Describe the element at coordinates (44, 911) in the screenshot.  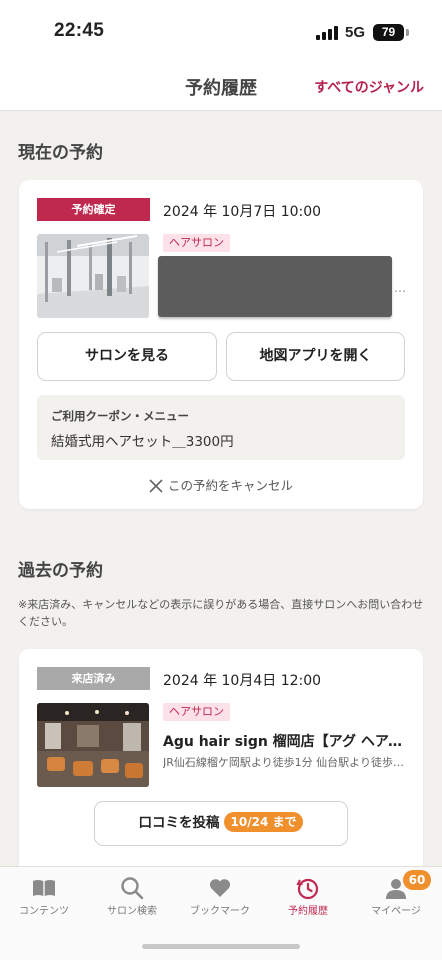
I see `tab-label: コンテンツ` at that location.